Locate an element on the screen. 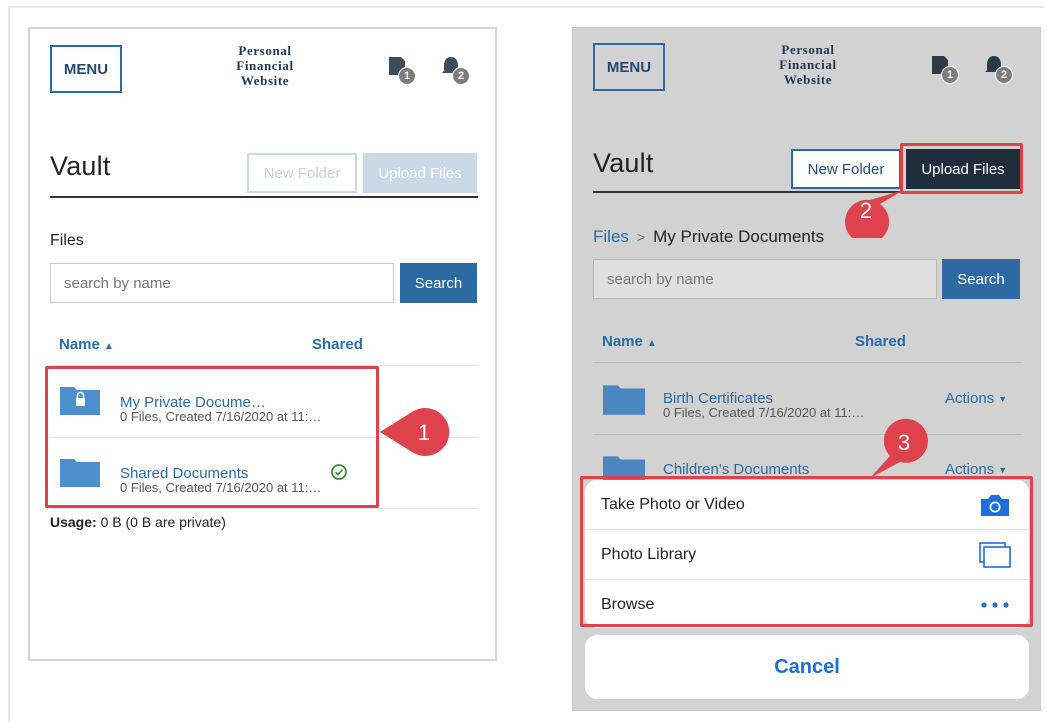 The image size is (1047, 725). usage-text: Usage: 0 B (0 B are private) is located at coordinates (138, 522).